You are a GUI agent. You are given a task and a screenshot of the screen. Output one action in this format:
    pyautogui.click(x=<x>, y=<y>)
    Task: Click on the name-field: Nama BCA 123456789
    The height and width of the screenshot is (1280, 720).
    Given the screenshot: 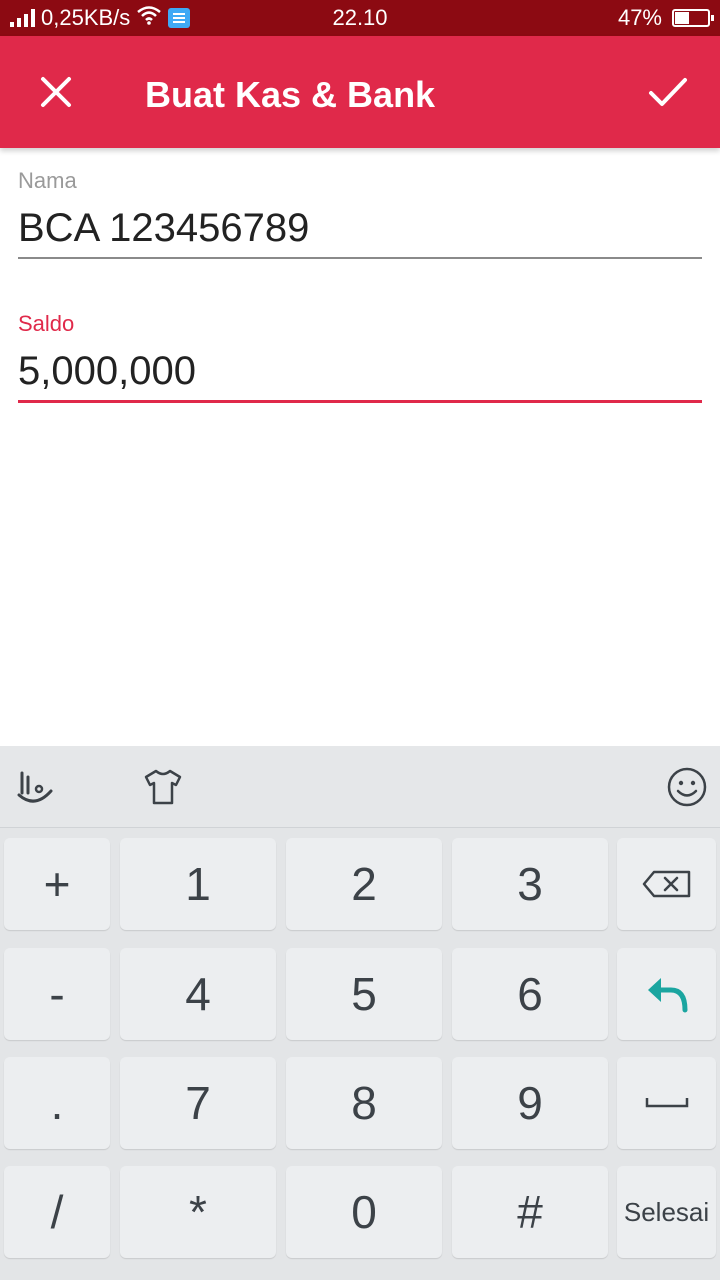 What is the action you would take?
    pyautogui.click(x=360, y=213)
    